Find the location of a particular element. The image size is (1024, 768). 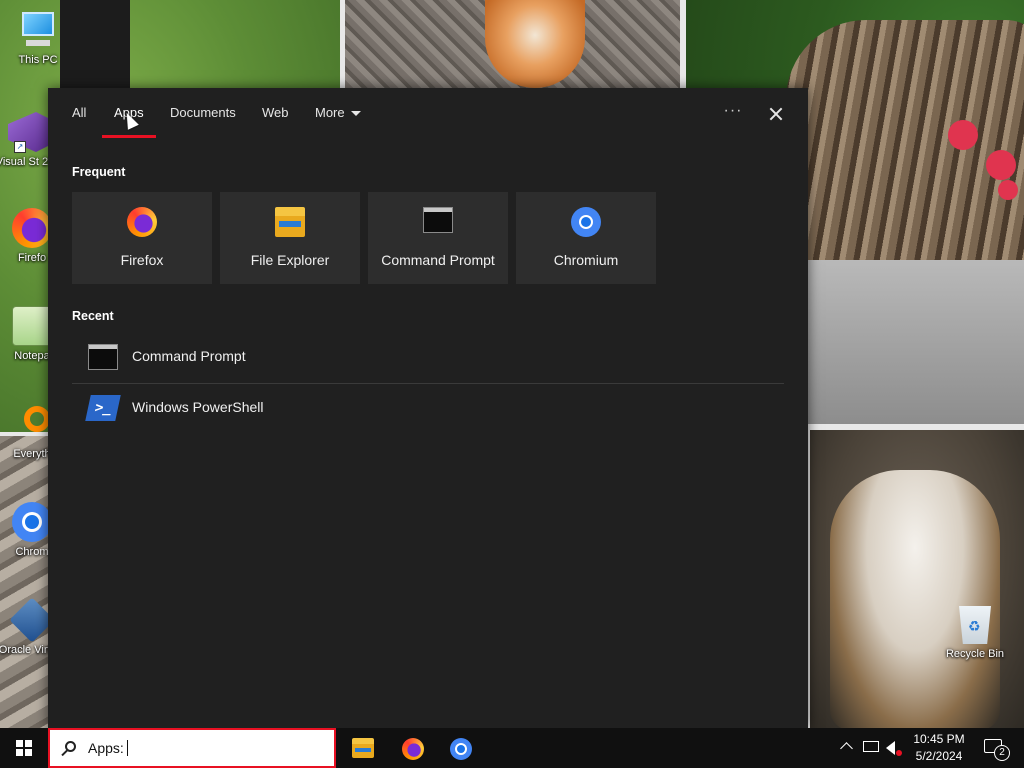

tab-all: All is located at coordinates (79, 115).